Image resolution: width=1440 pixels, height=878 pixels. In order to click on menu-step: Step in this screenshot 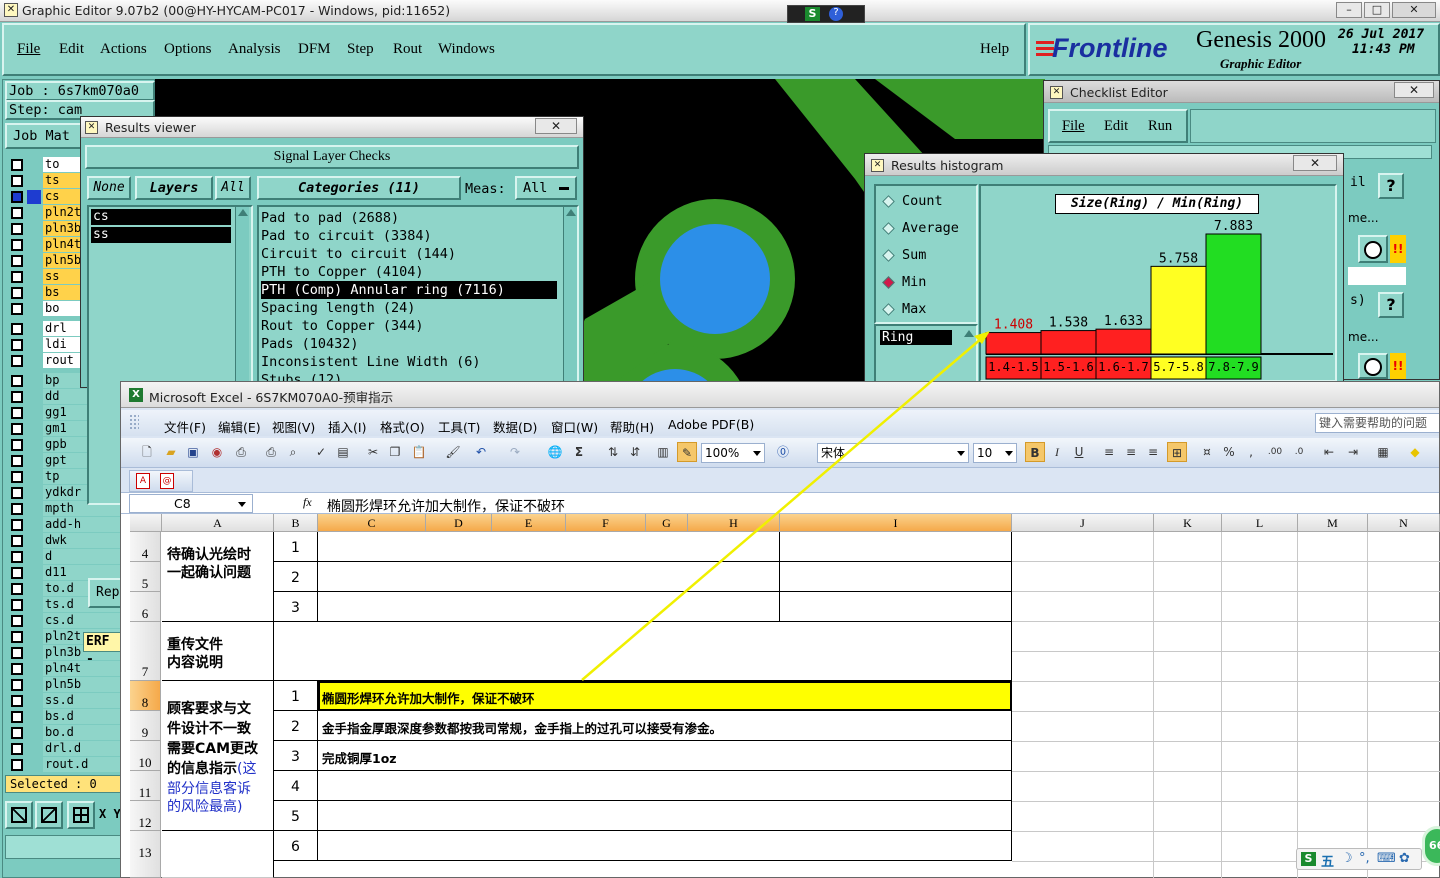, I will do `click(360, 49)`.